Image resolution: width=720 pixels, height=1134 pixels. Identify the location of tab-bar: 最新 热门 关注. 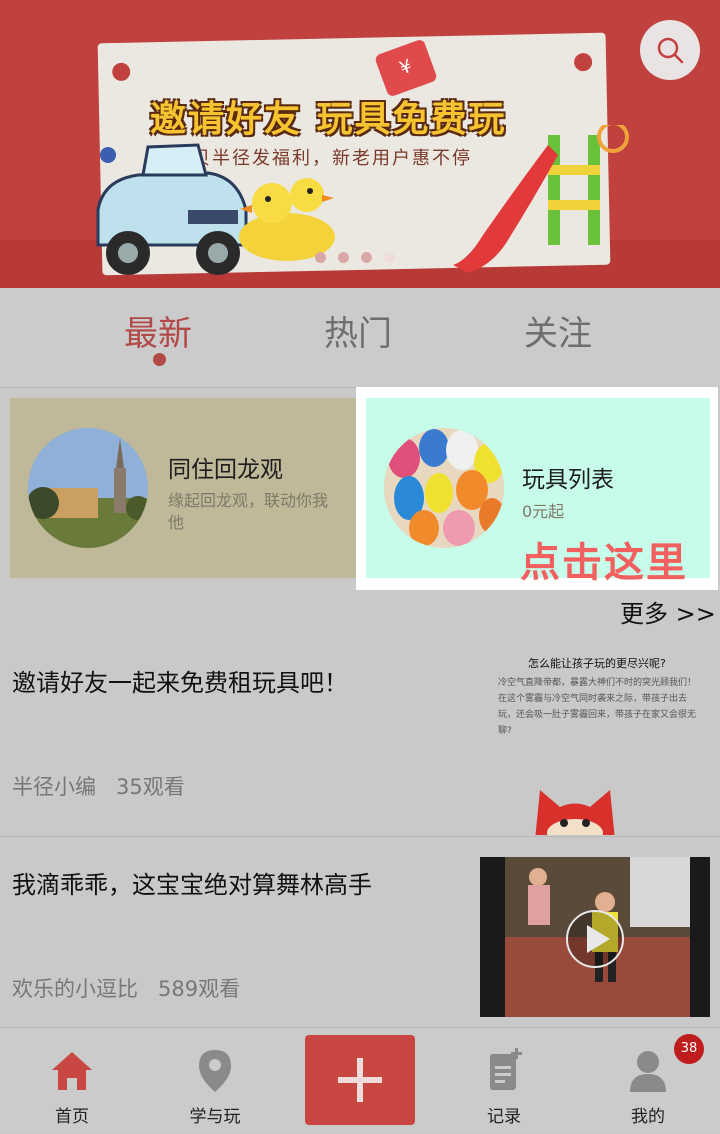
(360, 338).